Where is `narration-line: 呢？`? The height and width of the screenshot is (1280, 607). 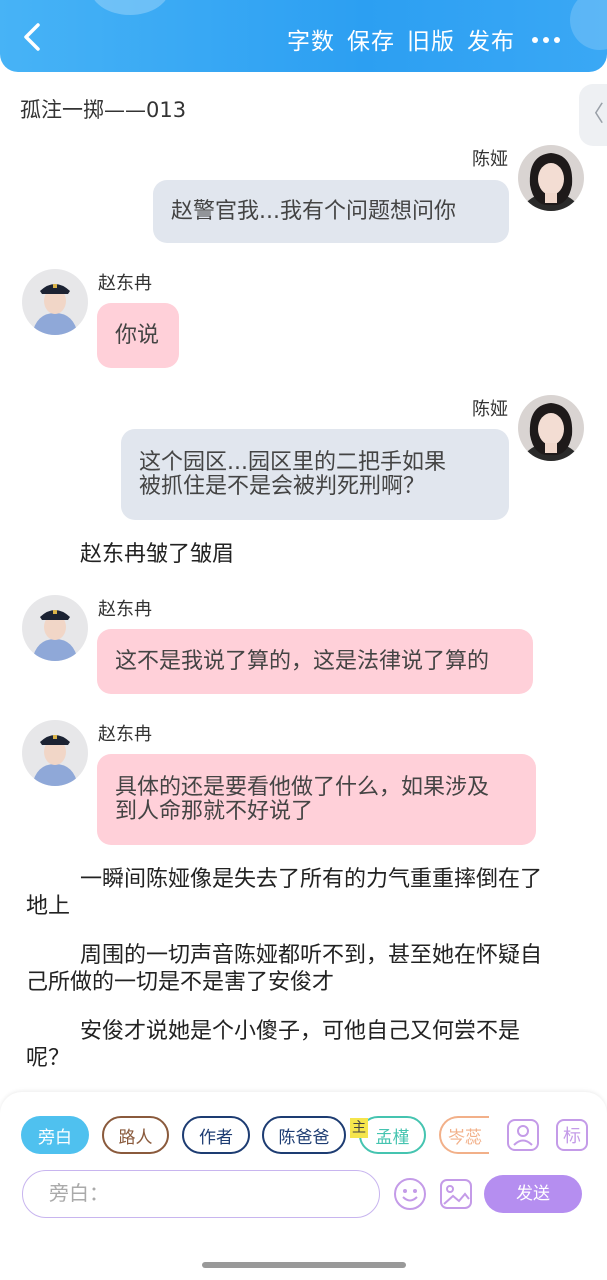 narration-line: 呢？ is located at coordinates (48, 1058).